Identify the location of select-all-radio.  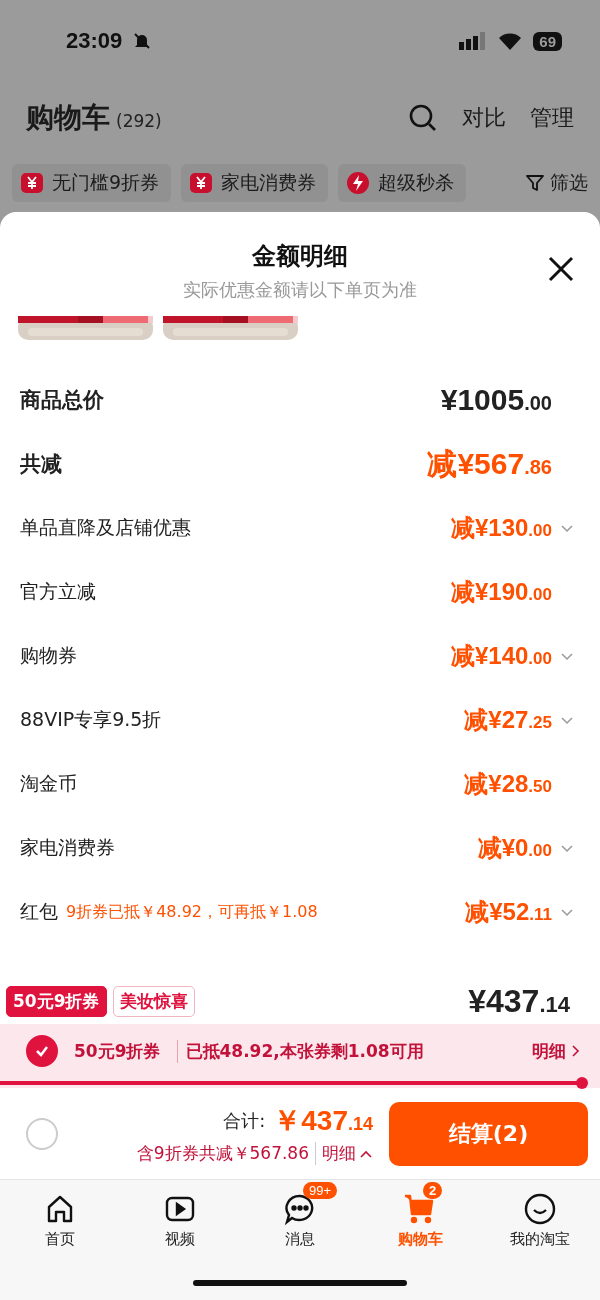
(42, 1133).